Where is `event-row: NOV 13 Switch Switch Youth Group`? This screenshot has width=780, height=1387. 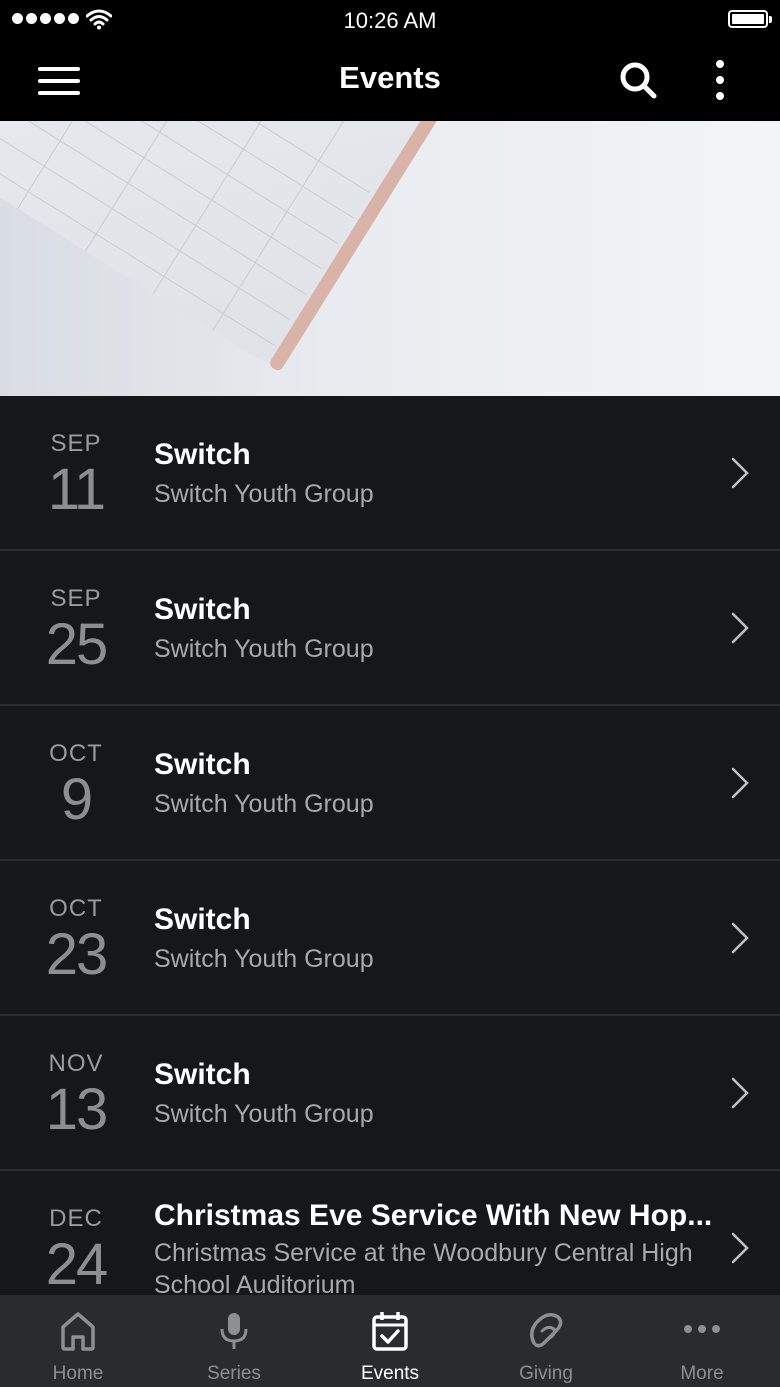 event-row: NOV 13 Switch Switch Youth Group is located at coordinates (390, 1093).